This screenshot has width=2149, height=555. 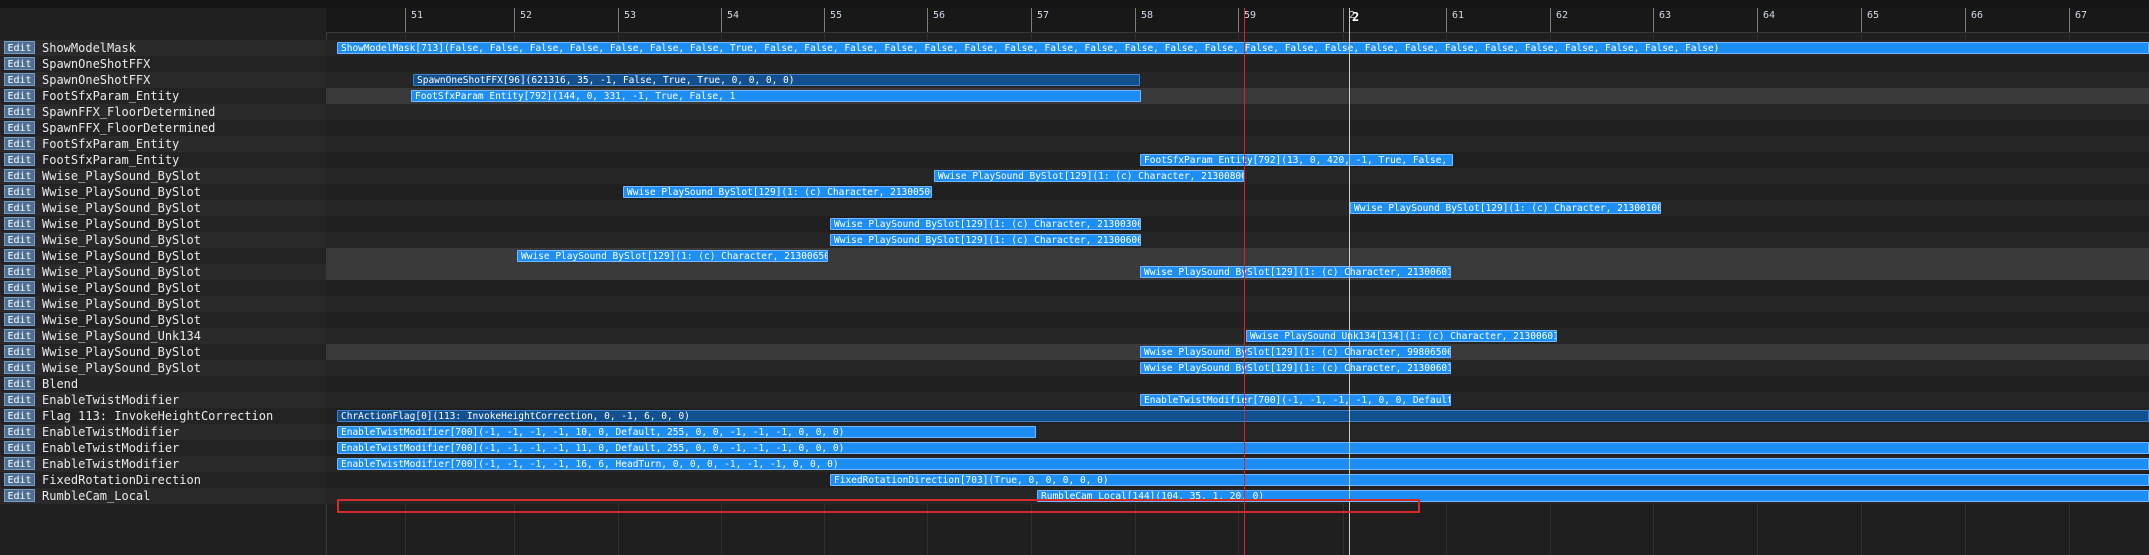 I want to click on ruler-tick-label: 63, so click(x=1665, y=15).